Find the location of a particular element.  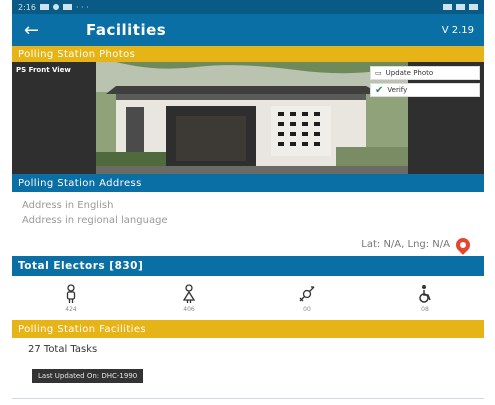

signal-icon is located at coordinates (447, 7).